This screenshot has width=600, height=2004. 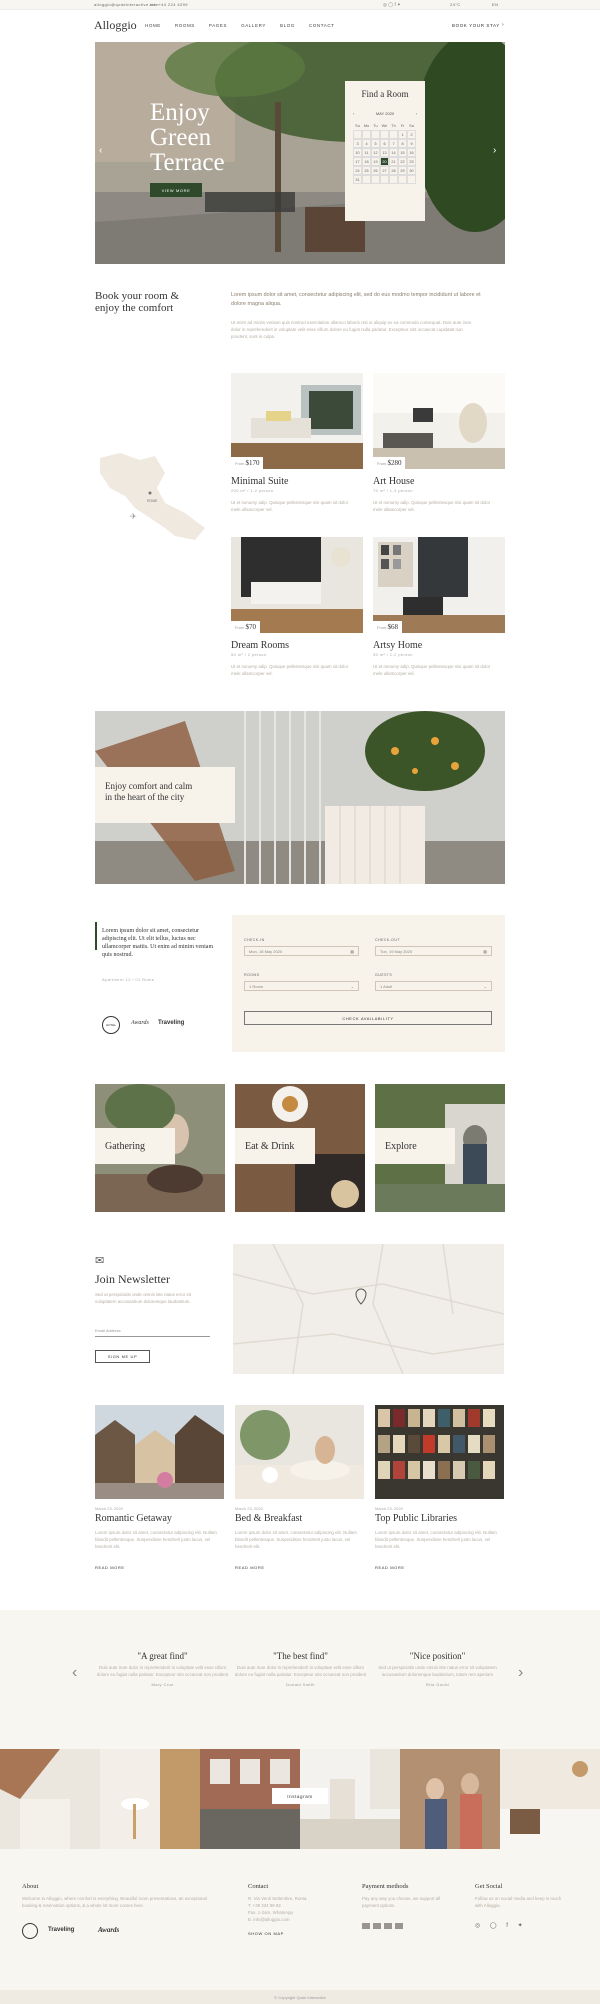 I want to click on calendar-day: 15, so click(x=402, y=152).